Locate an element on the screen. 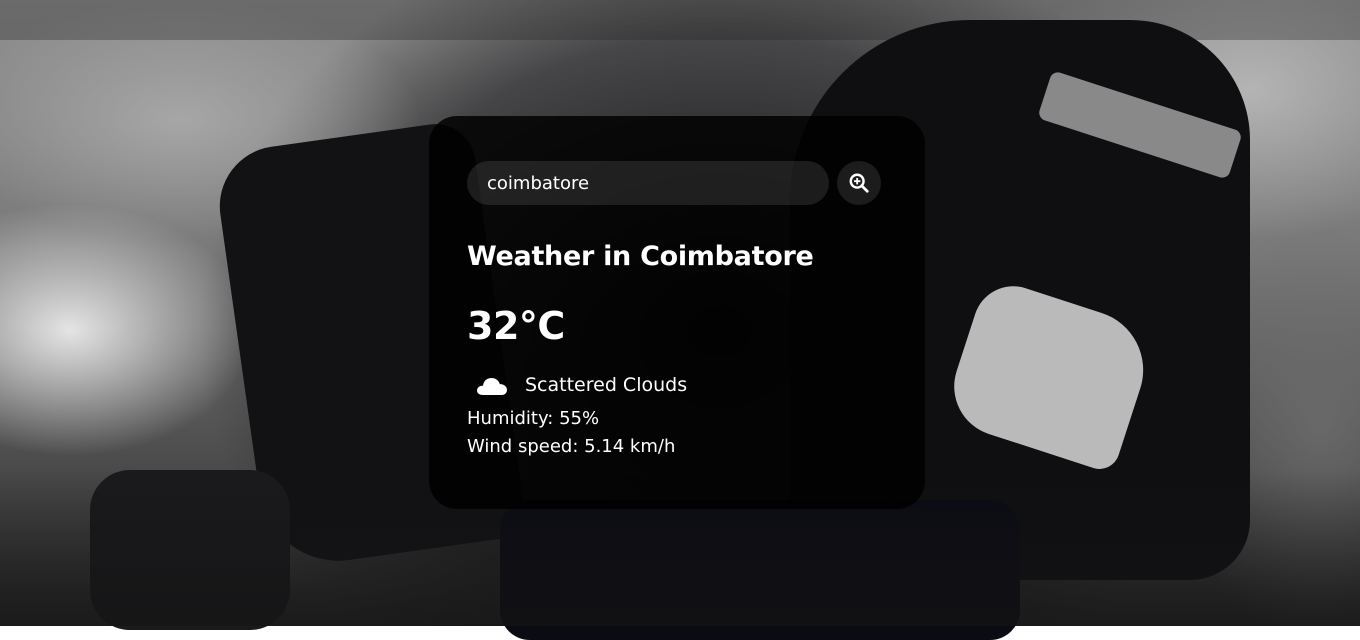  cloud-icon is located at coordinates (492, 385).